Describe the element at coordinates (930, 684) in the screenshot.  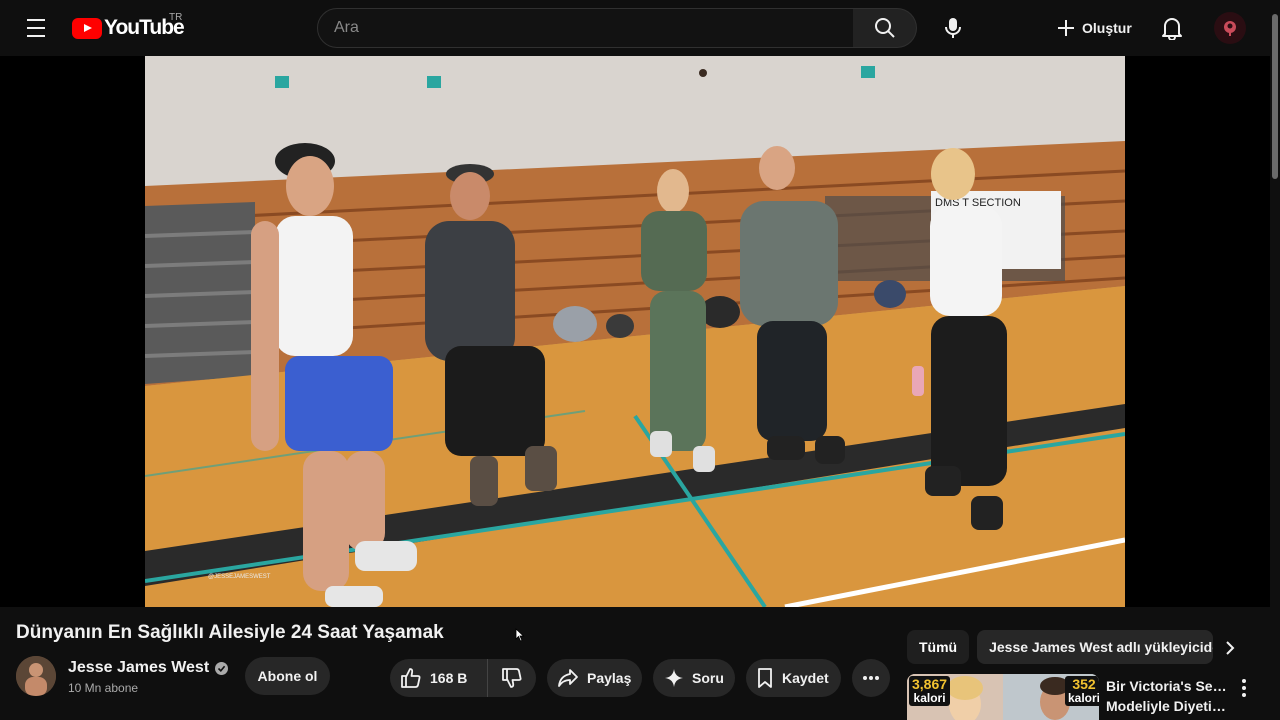
I see `calorie-left-value: 3,867` at that location.